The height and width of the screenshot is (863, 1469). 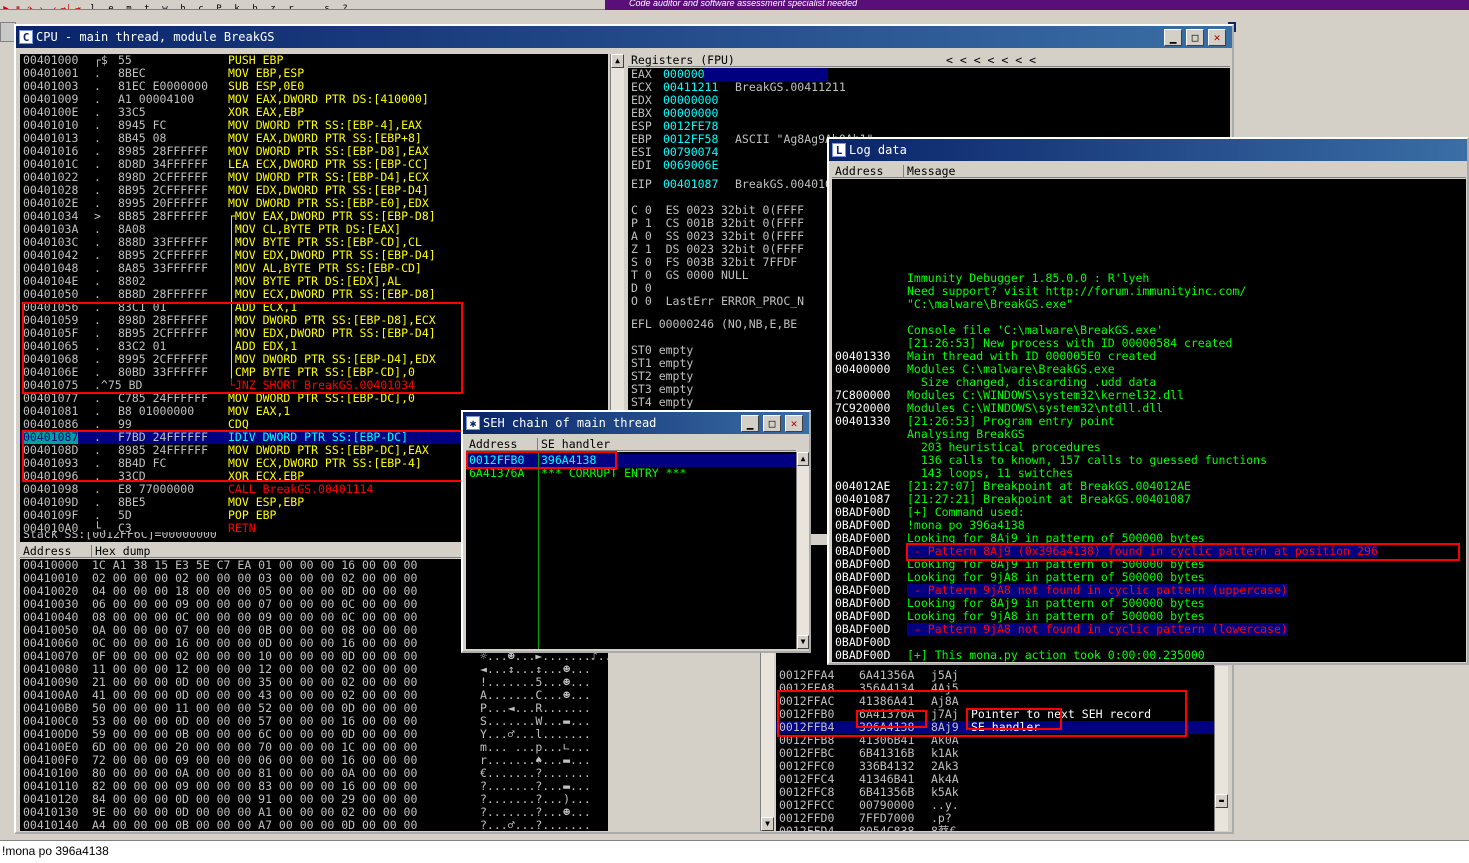 What do you see at coordinates (683, 60) in the screenshot?
I see `registers-title: Registers (FPU)` at bounding box center [683, 60].